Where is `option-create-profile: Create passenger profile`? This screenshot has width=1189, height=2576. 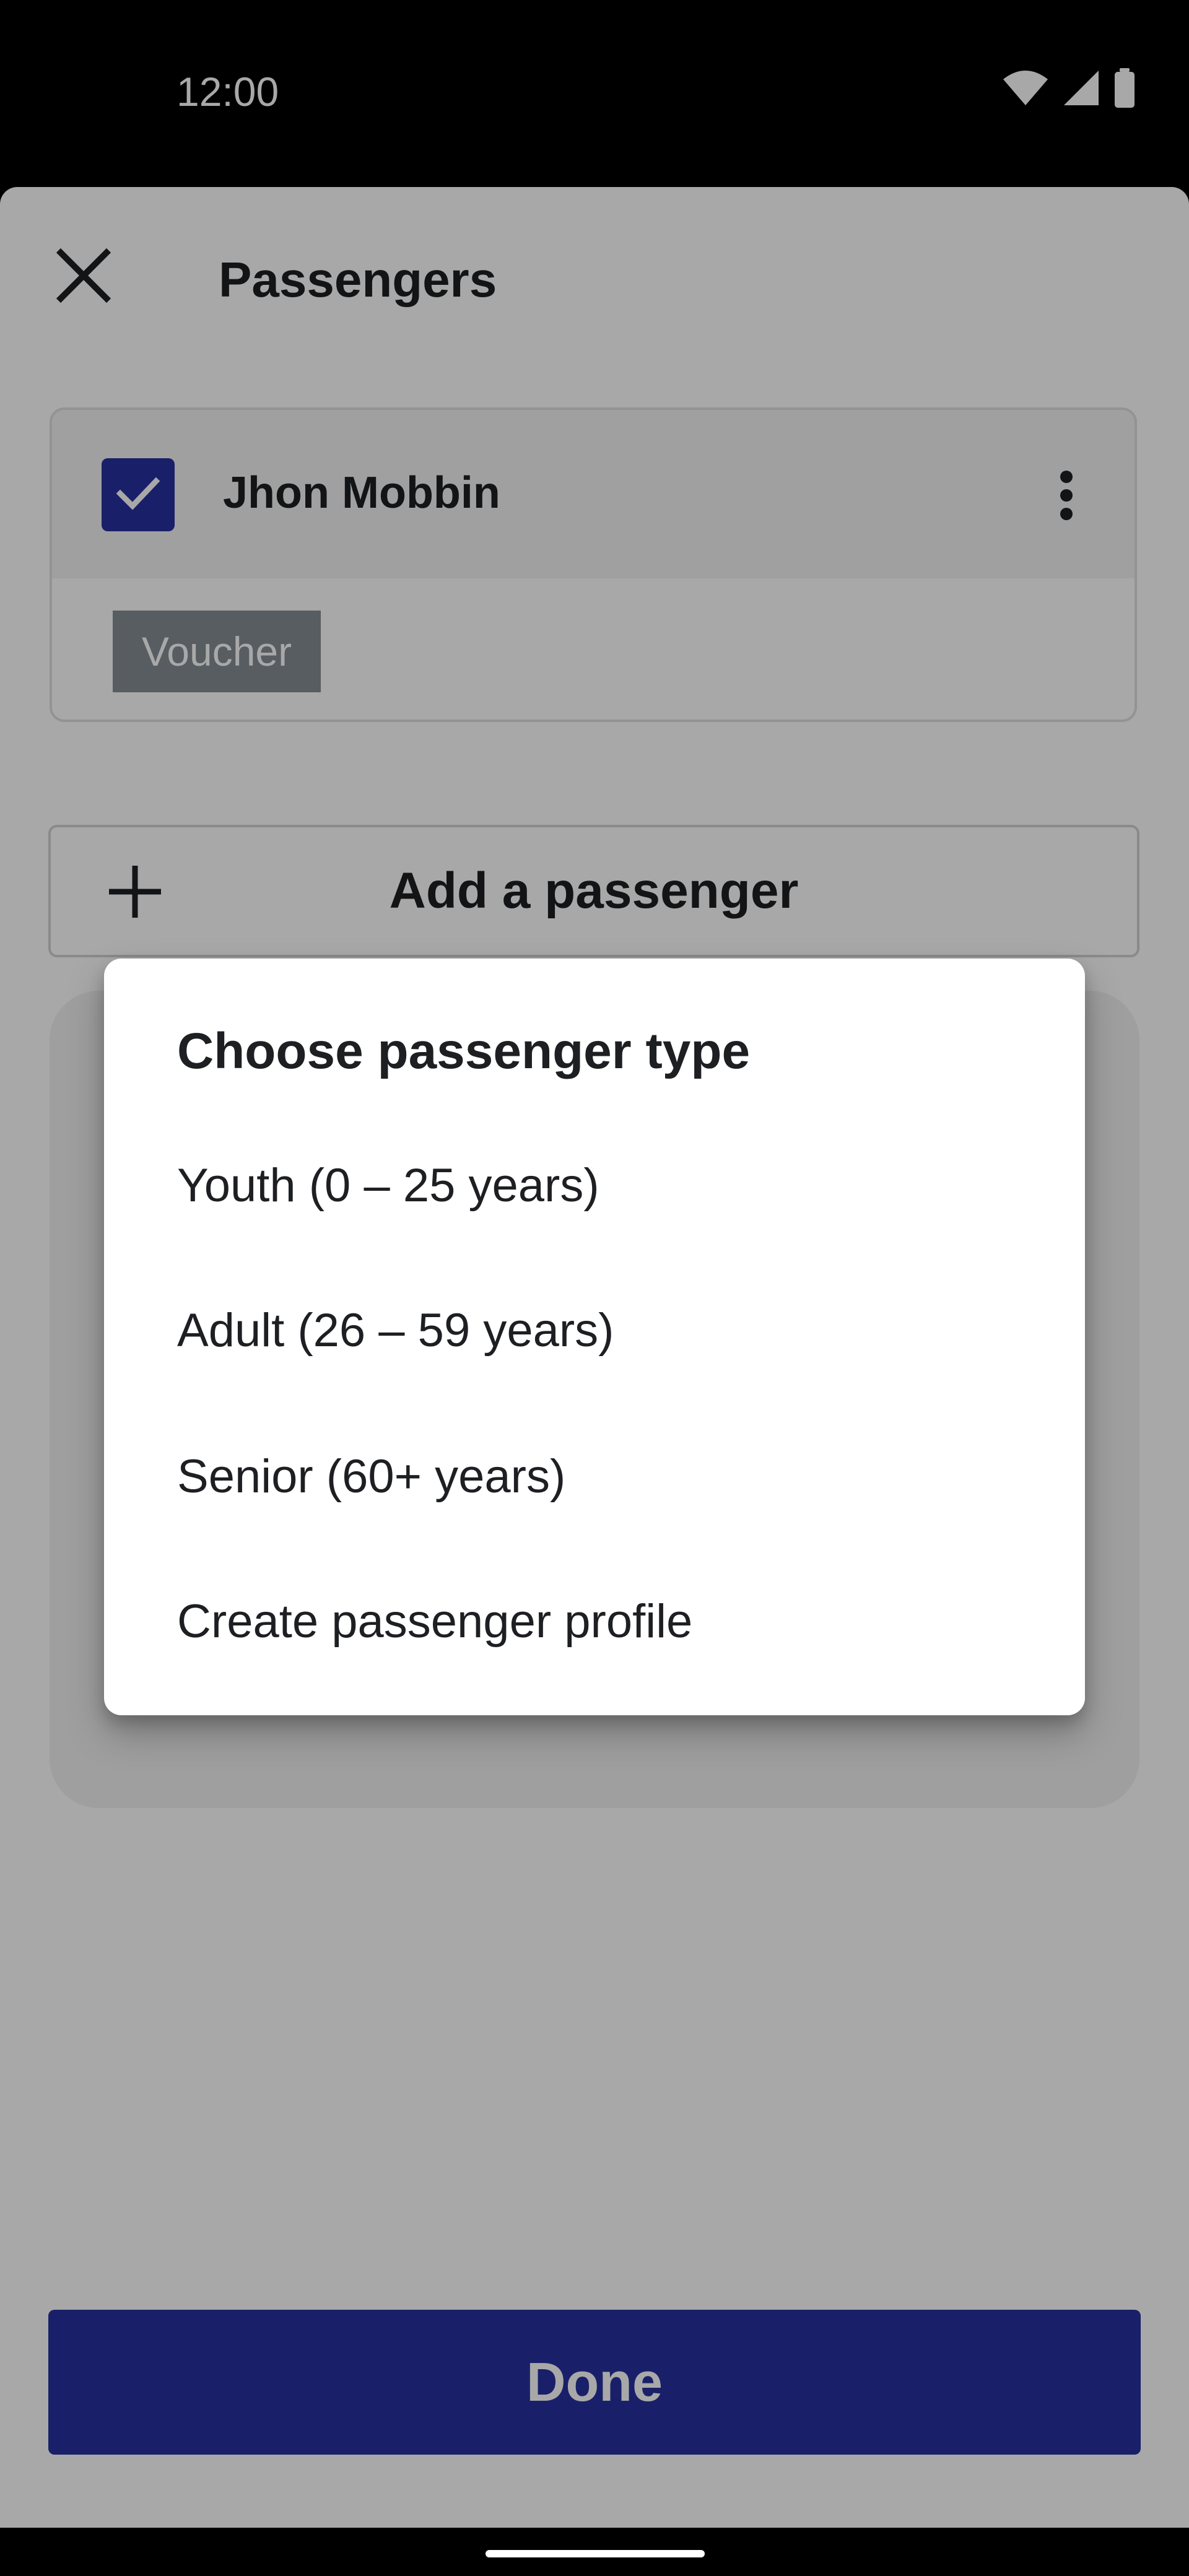
option-create-profile: Create passenger profile is located at coordinates (594, 1621).